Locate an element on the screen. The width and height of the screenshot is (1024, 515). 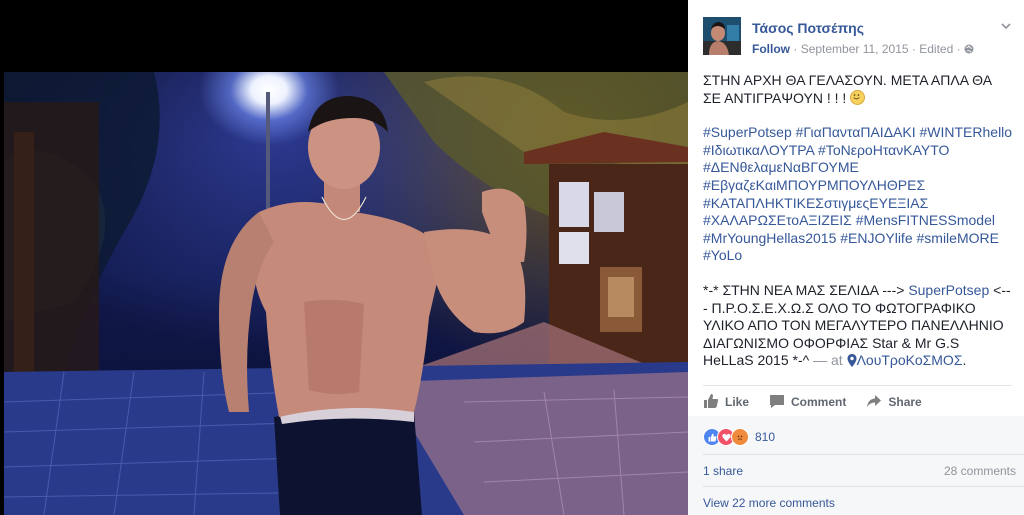
page-link: SuperPotsep is located at coordinates (948, 290).